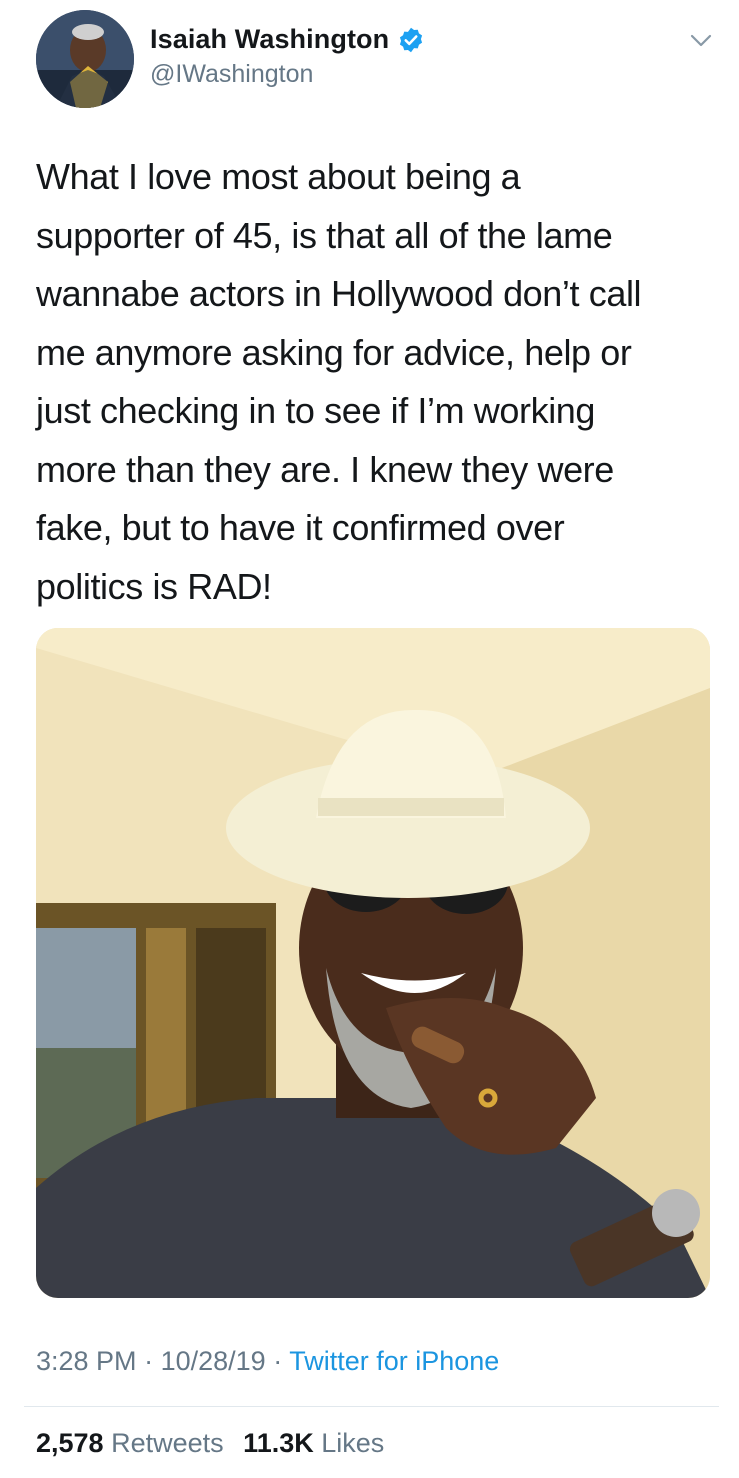 Image resolution: width=739 pixels, height=1478 pixels. Describe the element at coordinates (213, 1361) in the screenshot. I see `tweet-date: 10/28/19` at that location.